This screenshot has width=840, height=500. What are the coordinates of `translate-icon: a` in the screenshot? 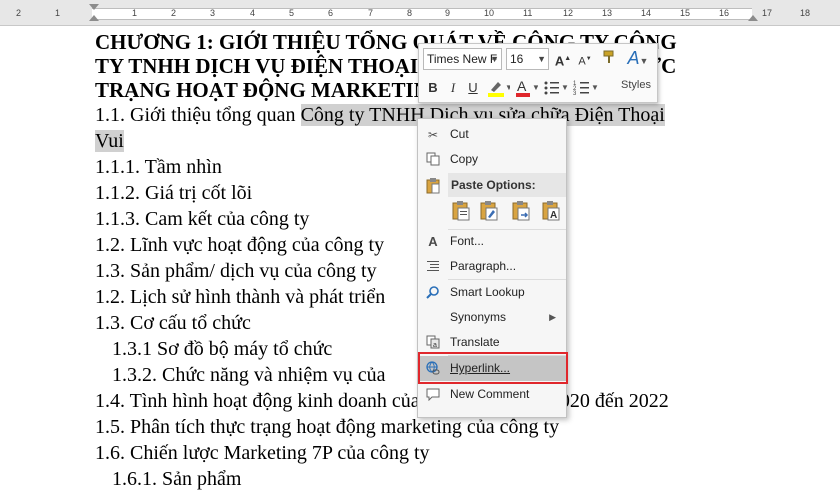 It's located at (433, 343).